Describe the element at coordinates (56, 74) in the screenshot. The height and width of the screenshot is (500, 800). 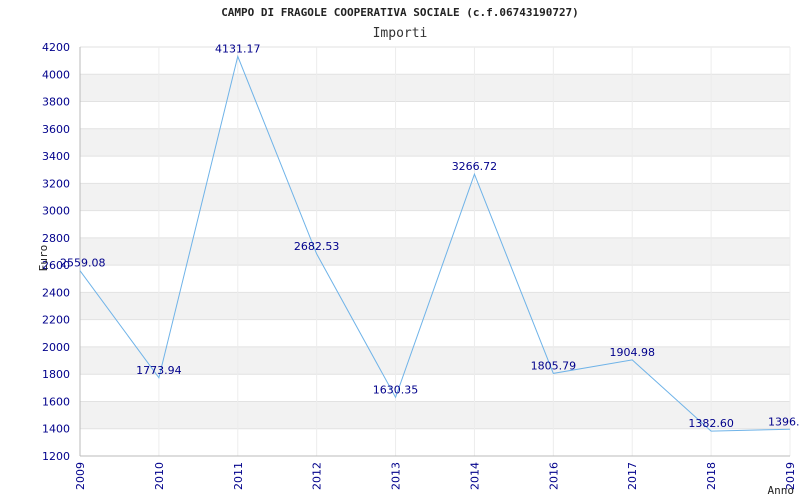
I see `y-tick-label: 4000` at that location.